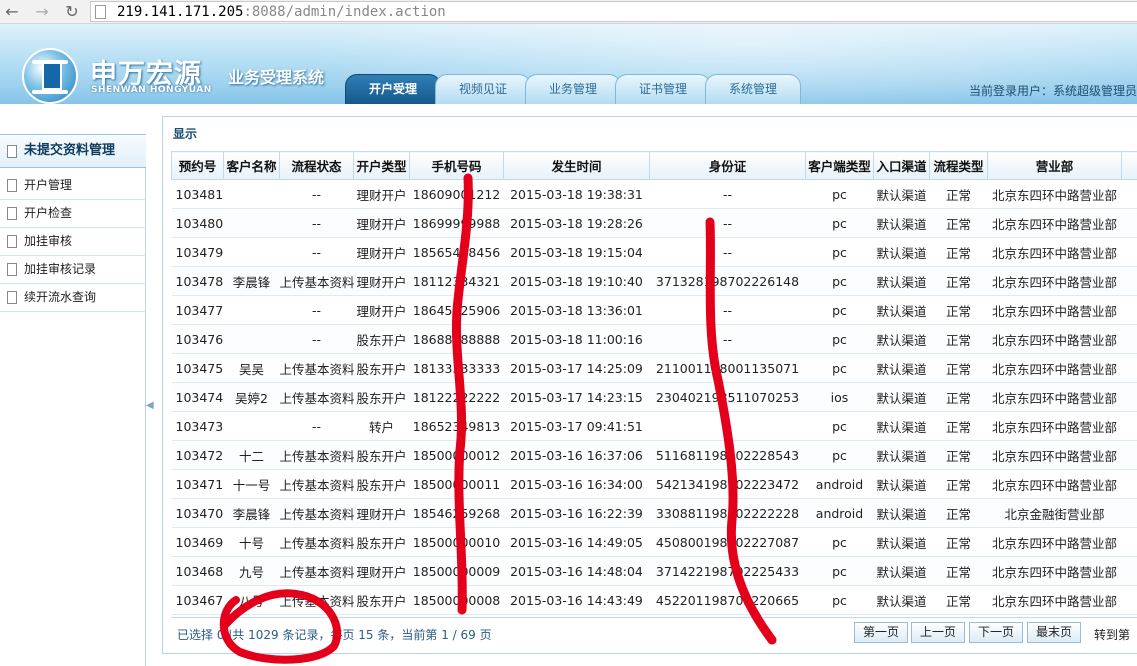 The width and height of the screenshot is (1137, 666). What do you see at coordinates (839, 165) in the screenshot?
I see `column-header-client-type: 客户端类型` at bounding box center [839, 165].